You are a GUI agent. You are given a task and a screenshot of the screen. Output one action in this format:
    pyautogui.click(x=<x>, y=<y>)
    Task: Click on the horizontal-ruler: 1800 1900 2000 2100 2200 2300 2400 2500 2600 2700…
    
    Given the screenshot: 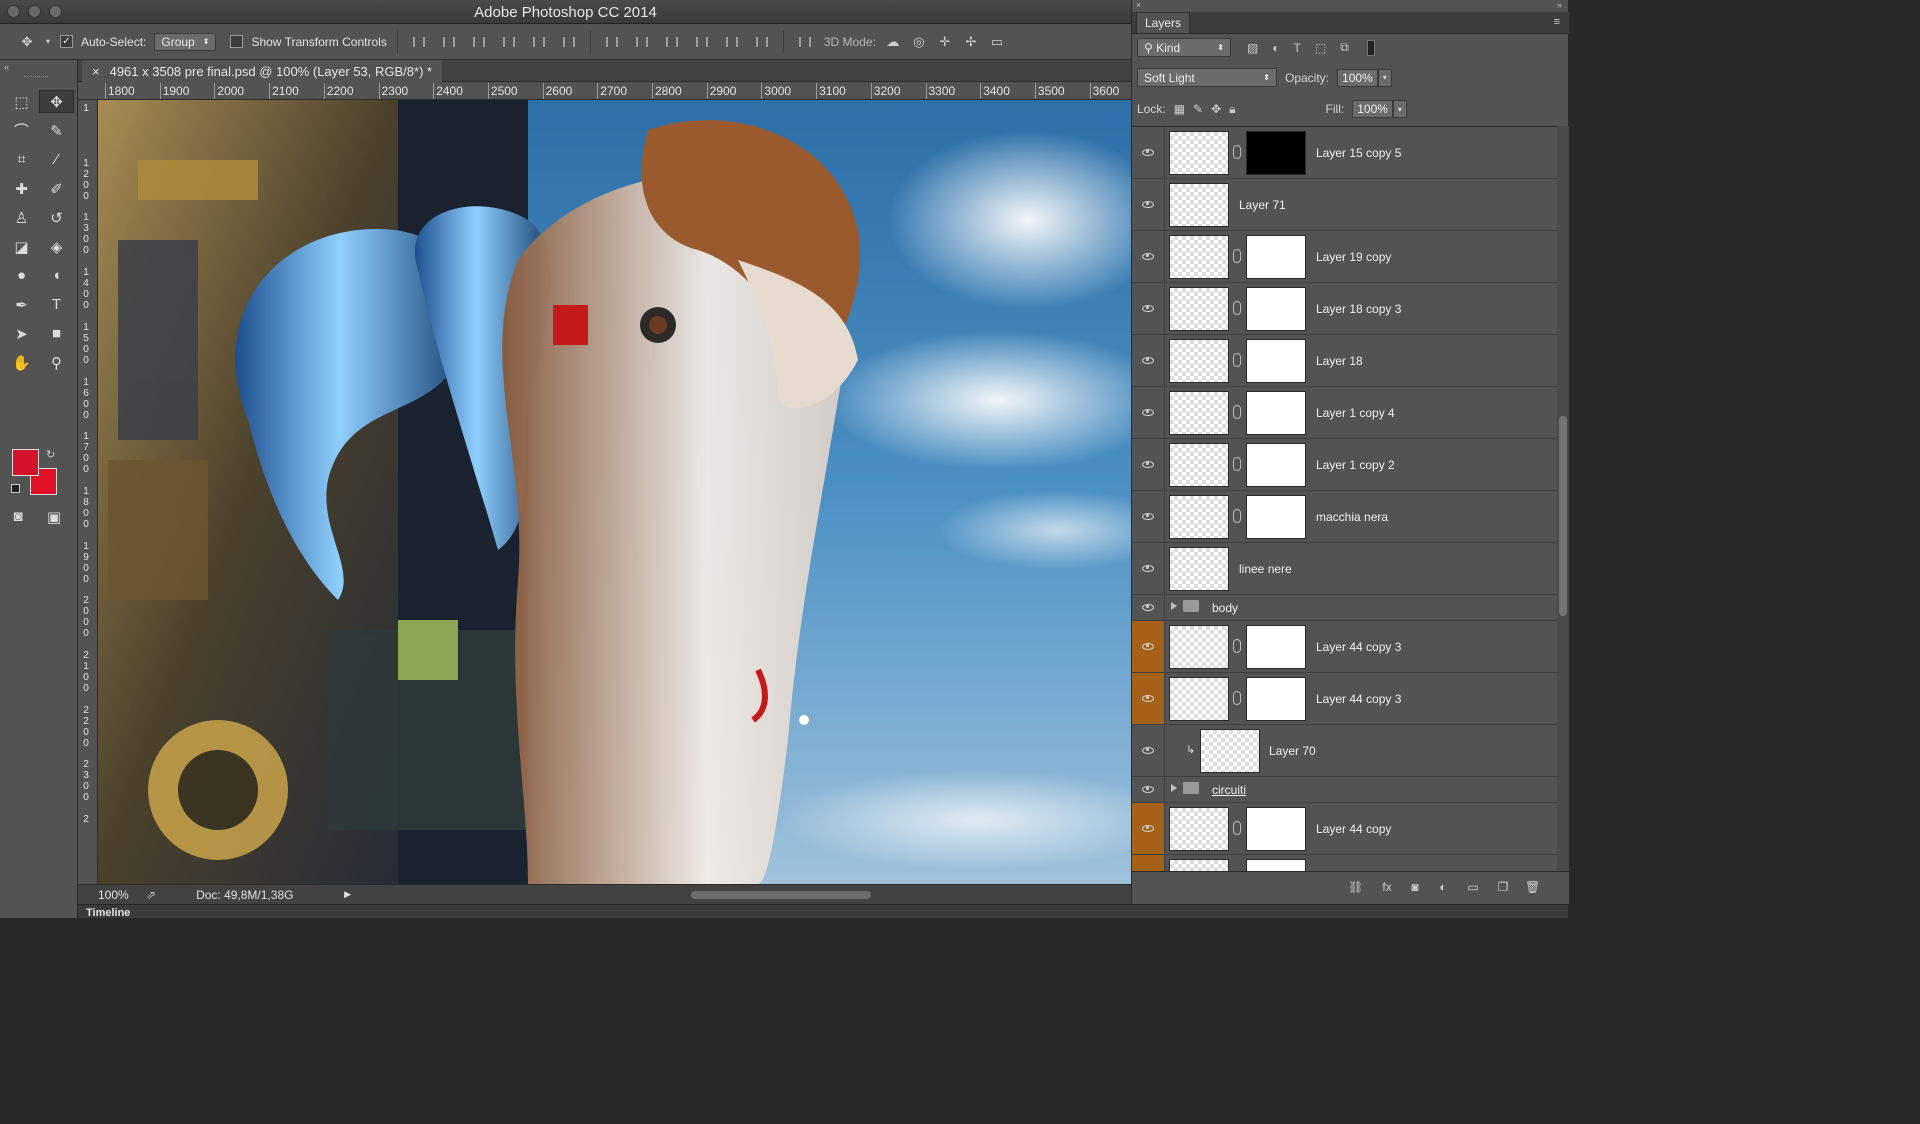 What is the action you would take?
    pyautogui.click(x=604, y=91)
    